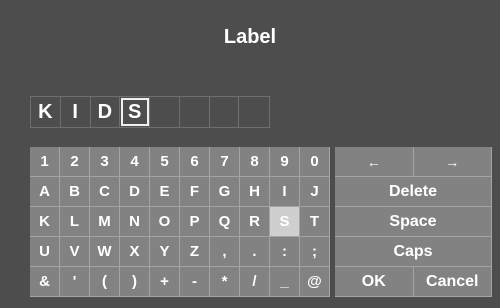 This screenshot has width=500, height=308. Describe the element at coordinates (225, 252) in the screenshot. I see `key-button: ,` at that location.